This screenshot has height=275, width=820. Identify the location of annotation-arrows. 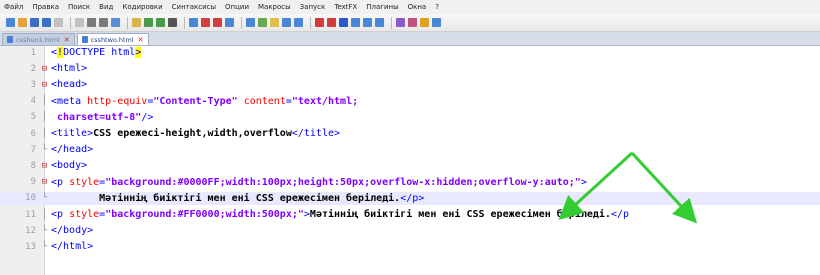
(628, 187).